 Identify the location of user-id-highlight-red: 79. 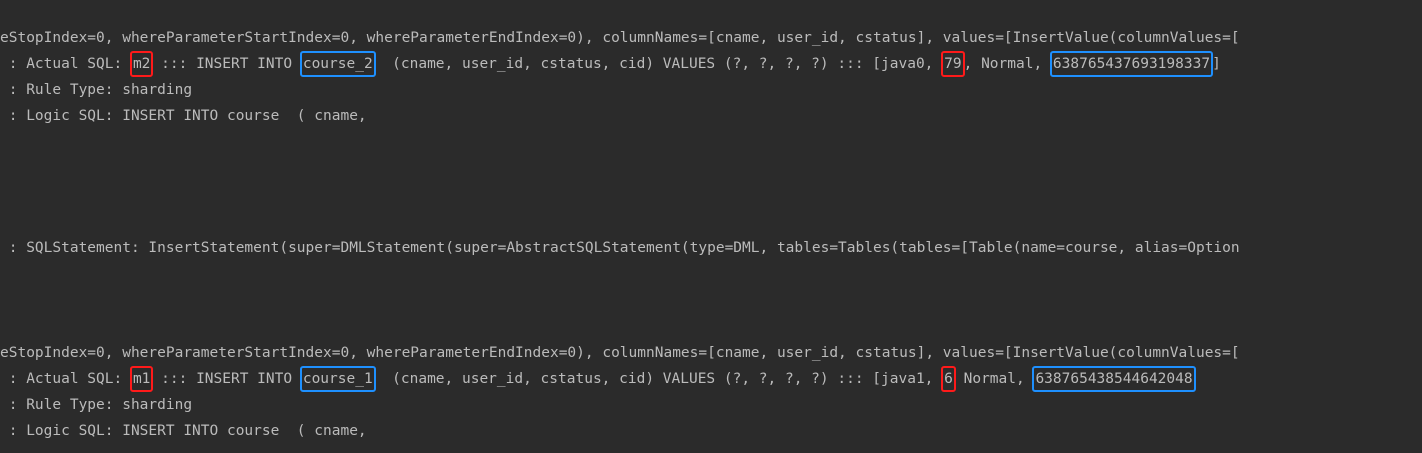
(953, 64).